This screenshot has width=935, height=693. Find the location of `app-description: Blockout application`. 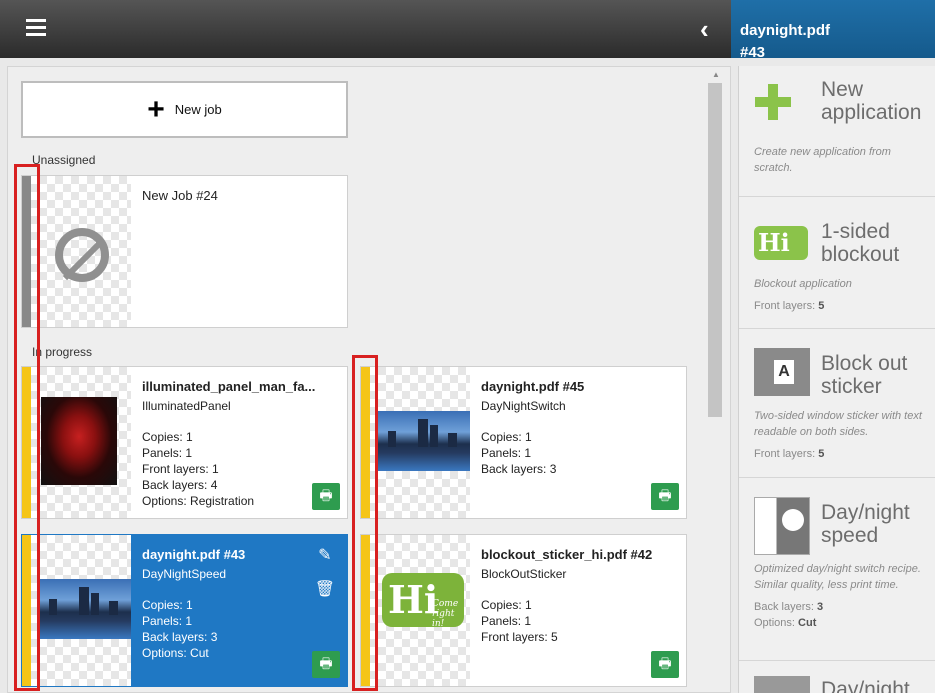

app-description: Blockout application is located at coordinates (803, 284).